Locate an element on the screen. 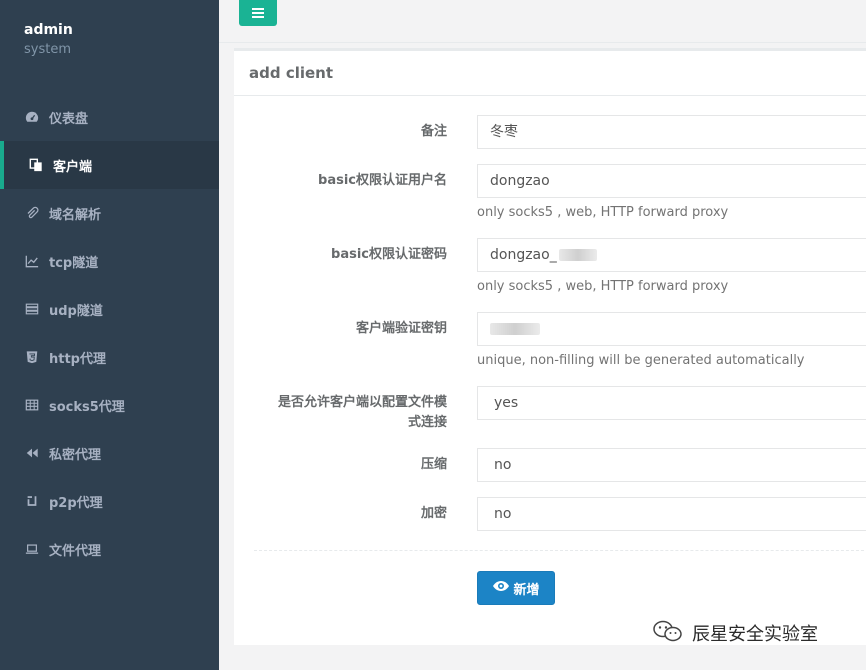 The width and height of the screenshot is (866, 670). copy-icon is located at coordinates (36, 165).